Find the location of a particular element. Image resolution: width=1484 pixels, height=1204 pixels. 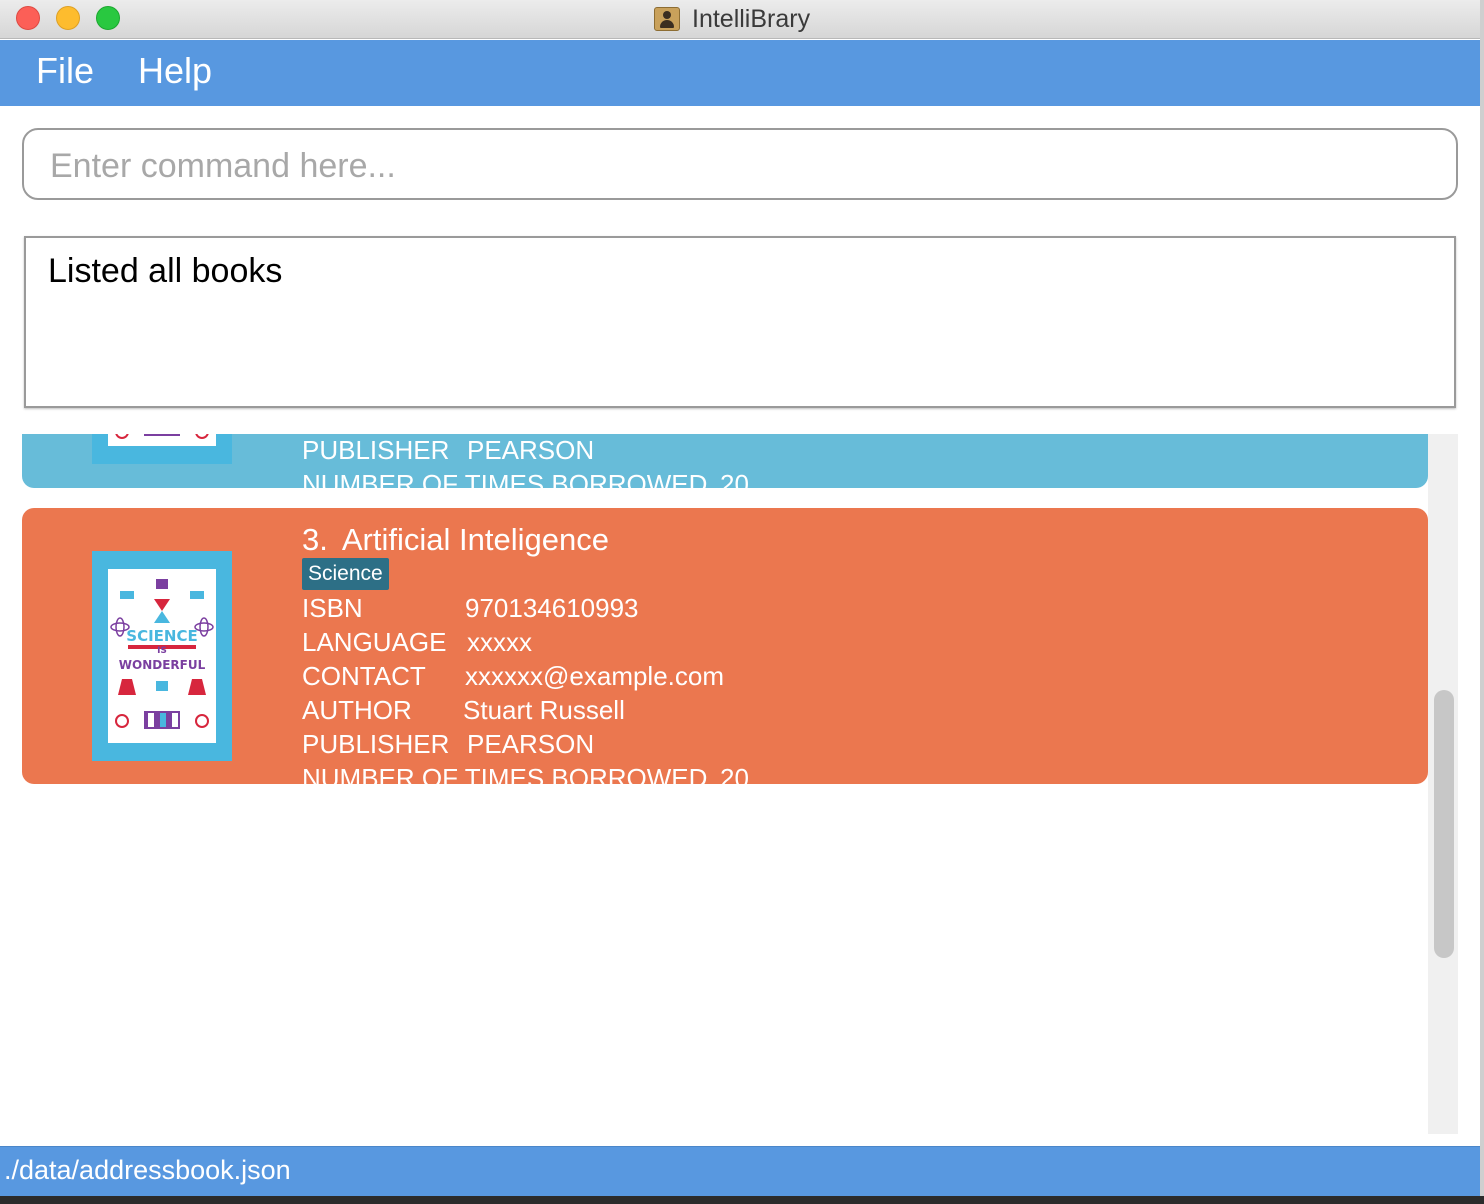

command-input is located at coordinates (740, 166).